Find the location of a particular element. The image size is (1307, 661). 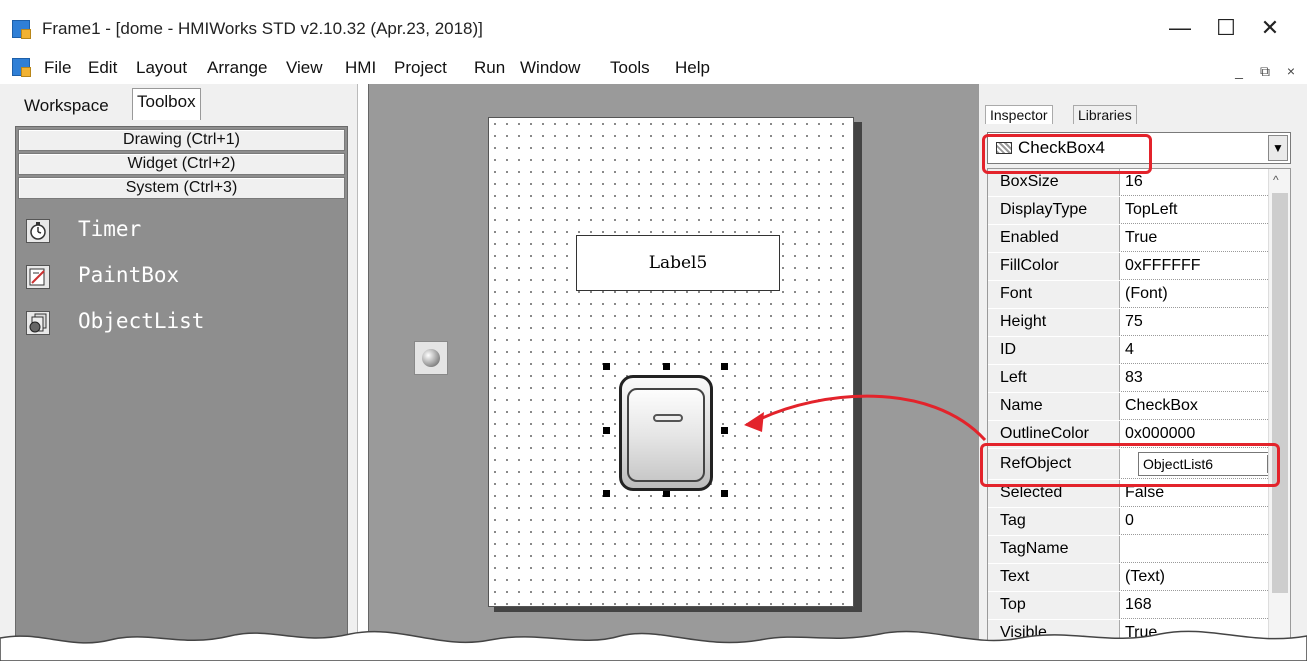

annotation-arrow is located at coordinates (865, 418).